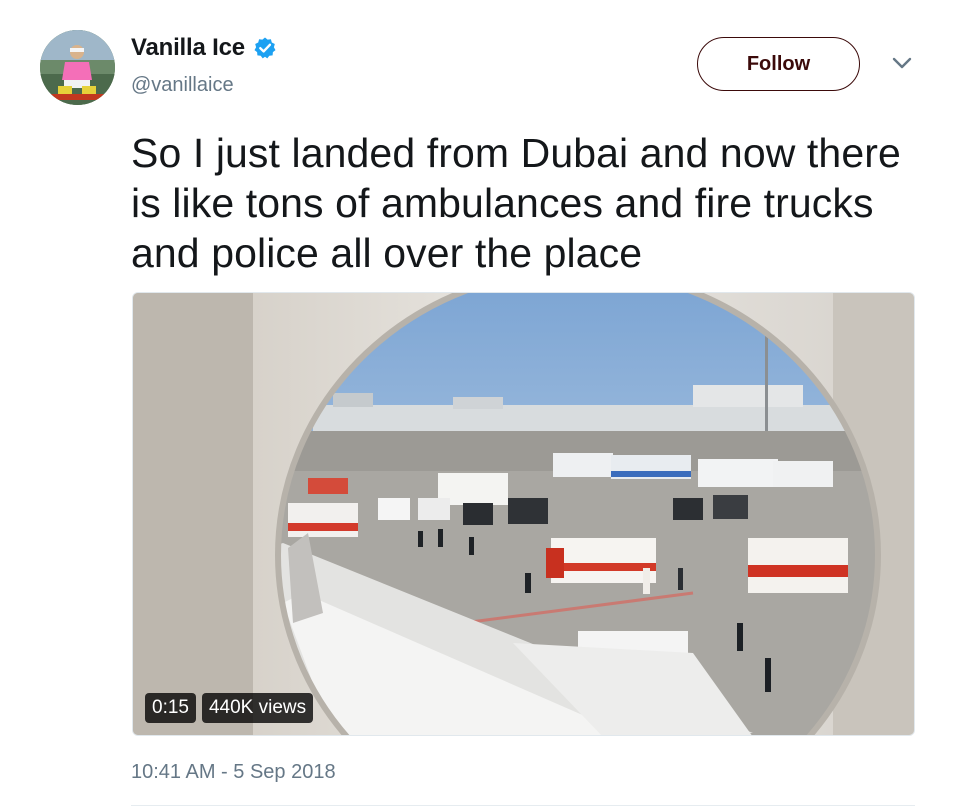 This screenshot has height=807, width=966. Describe the element at coordinates (902, 64) in the screenshot. I see `chevron-down-icon` at that location.